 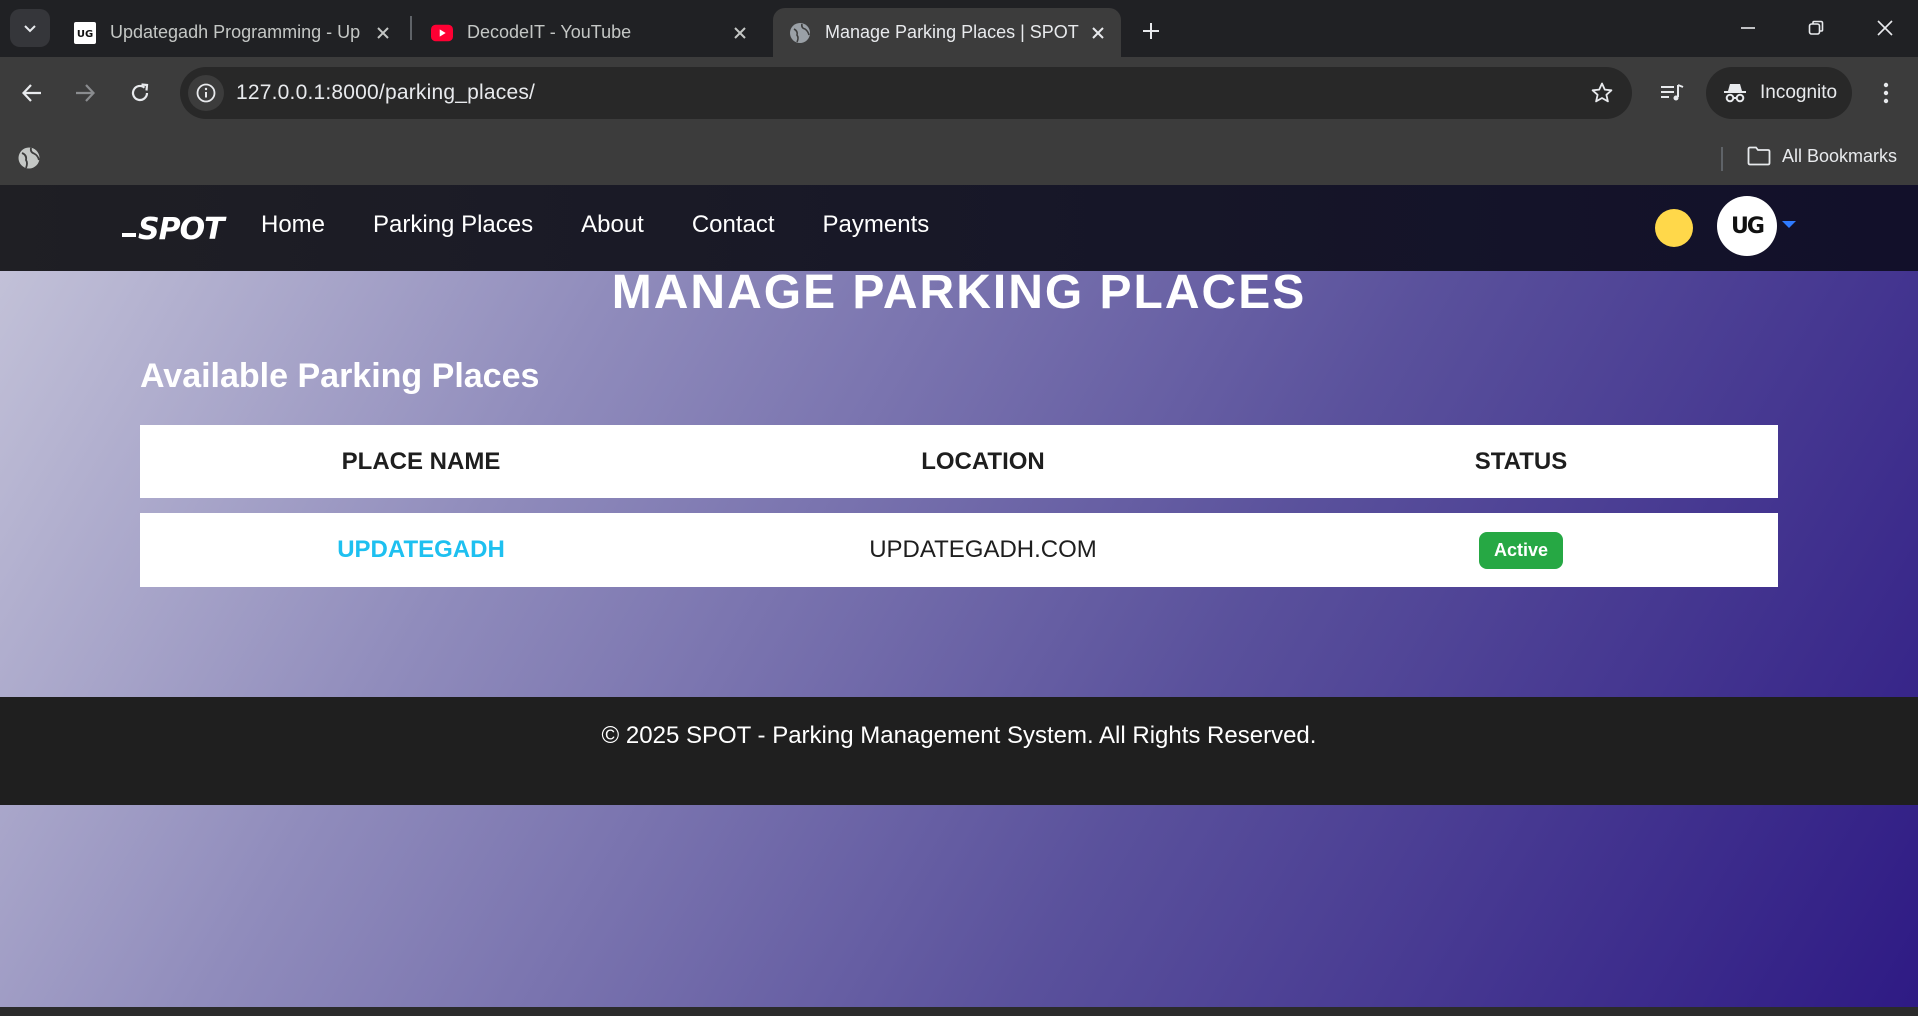 I want to click on chevron-down-icon, so click(x=30, y=29).